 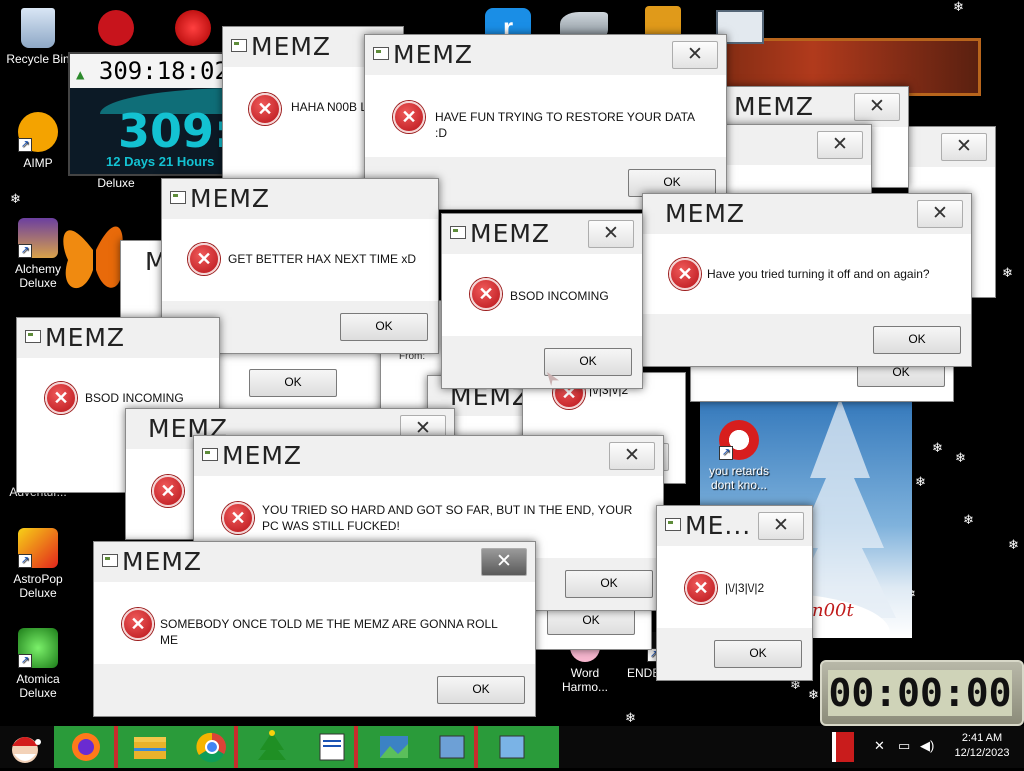 What do you see at coordinates (38, 548) in the screenshot?
I see `astropop-icon: ↗` at bounding box center [38, 548].